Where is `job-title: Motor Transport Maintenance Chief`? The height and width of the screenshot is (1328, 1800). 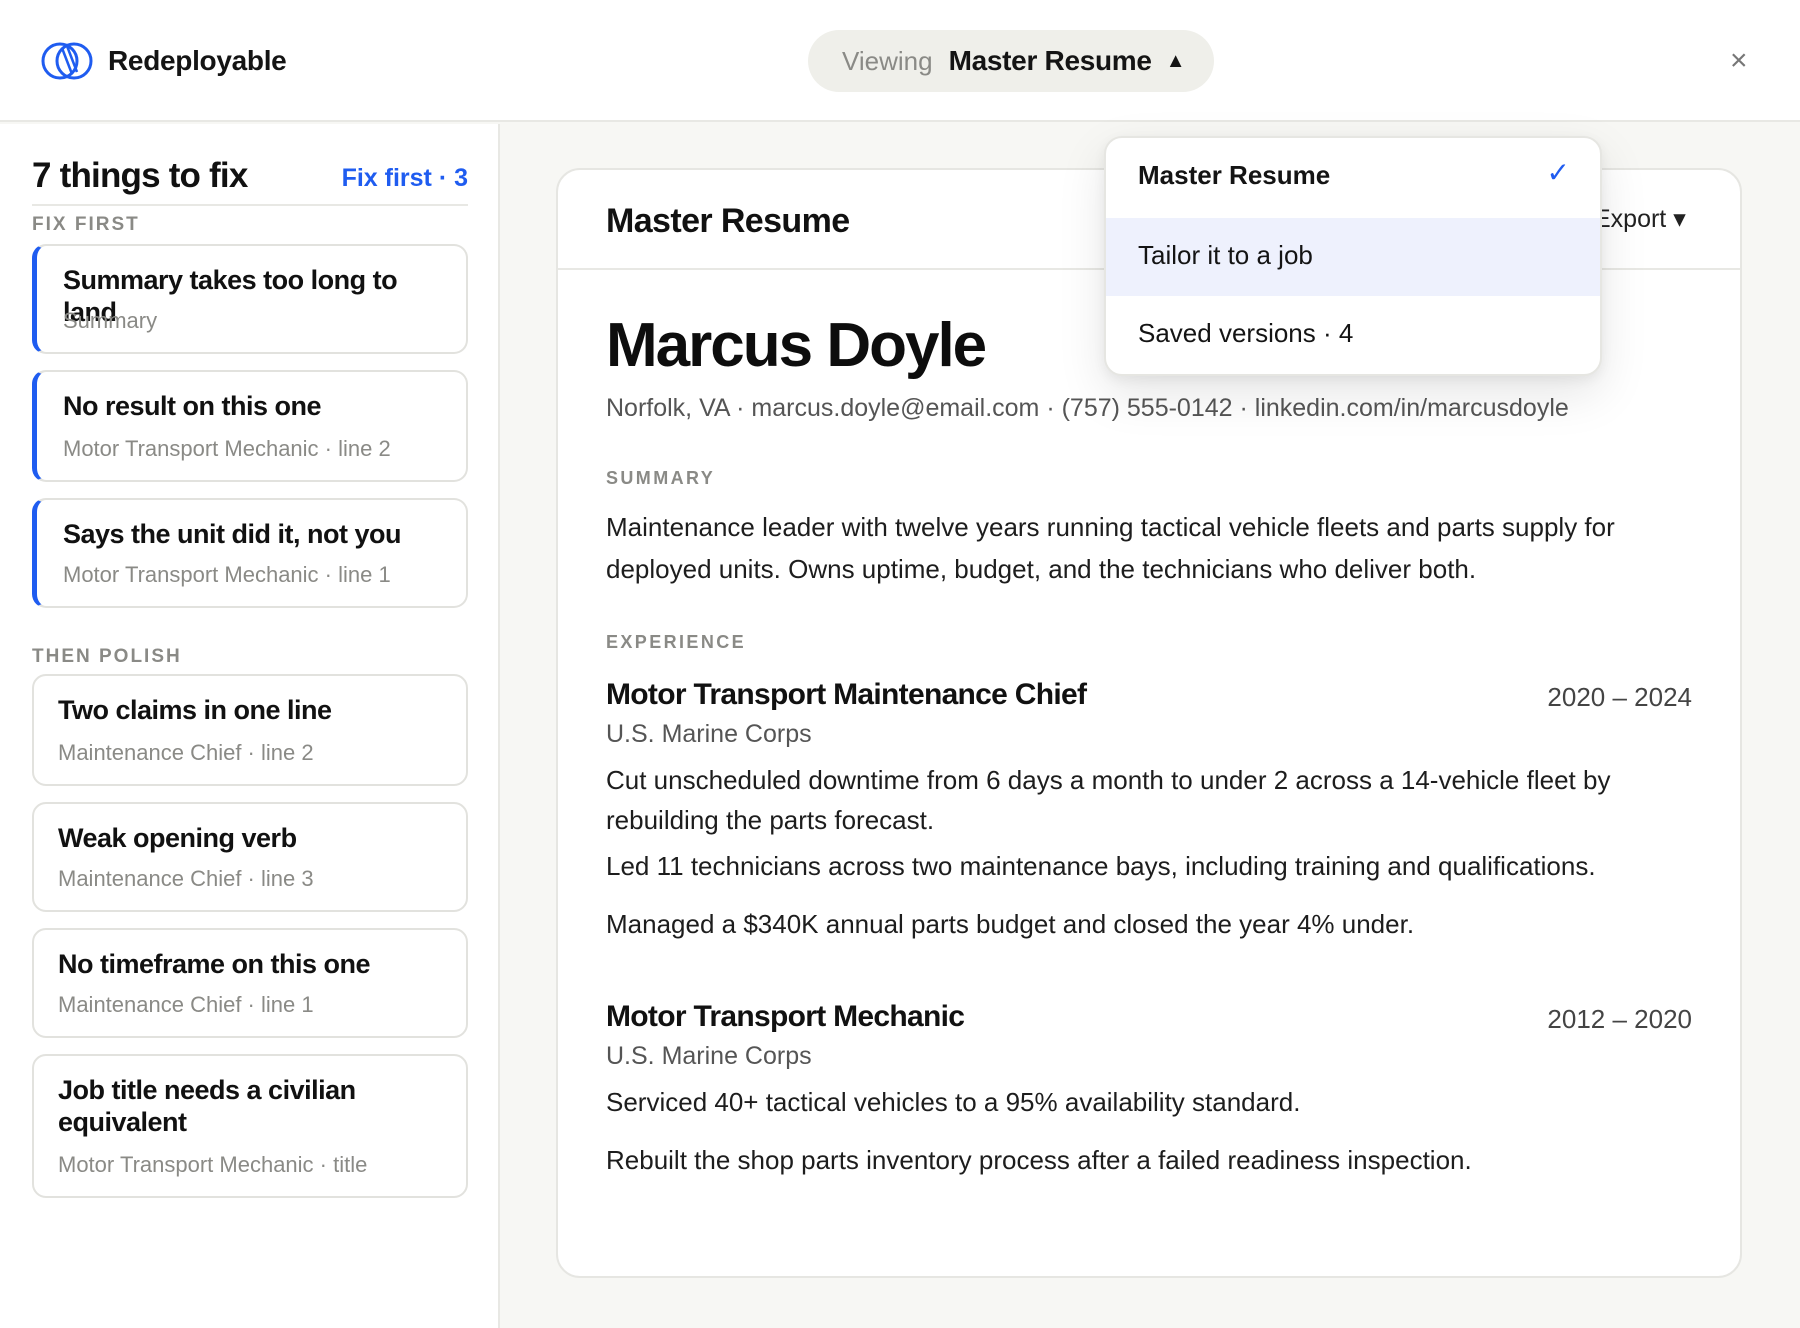 job-title: Motor Transport Maintenance Chief is located at coordinates (846, 695).